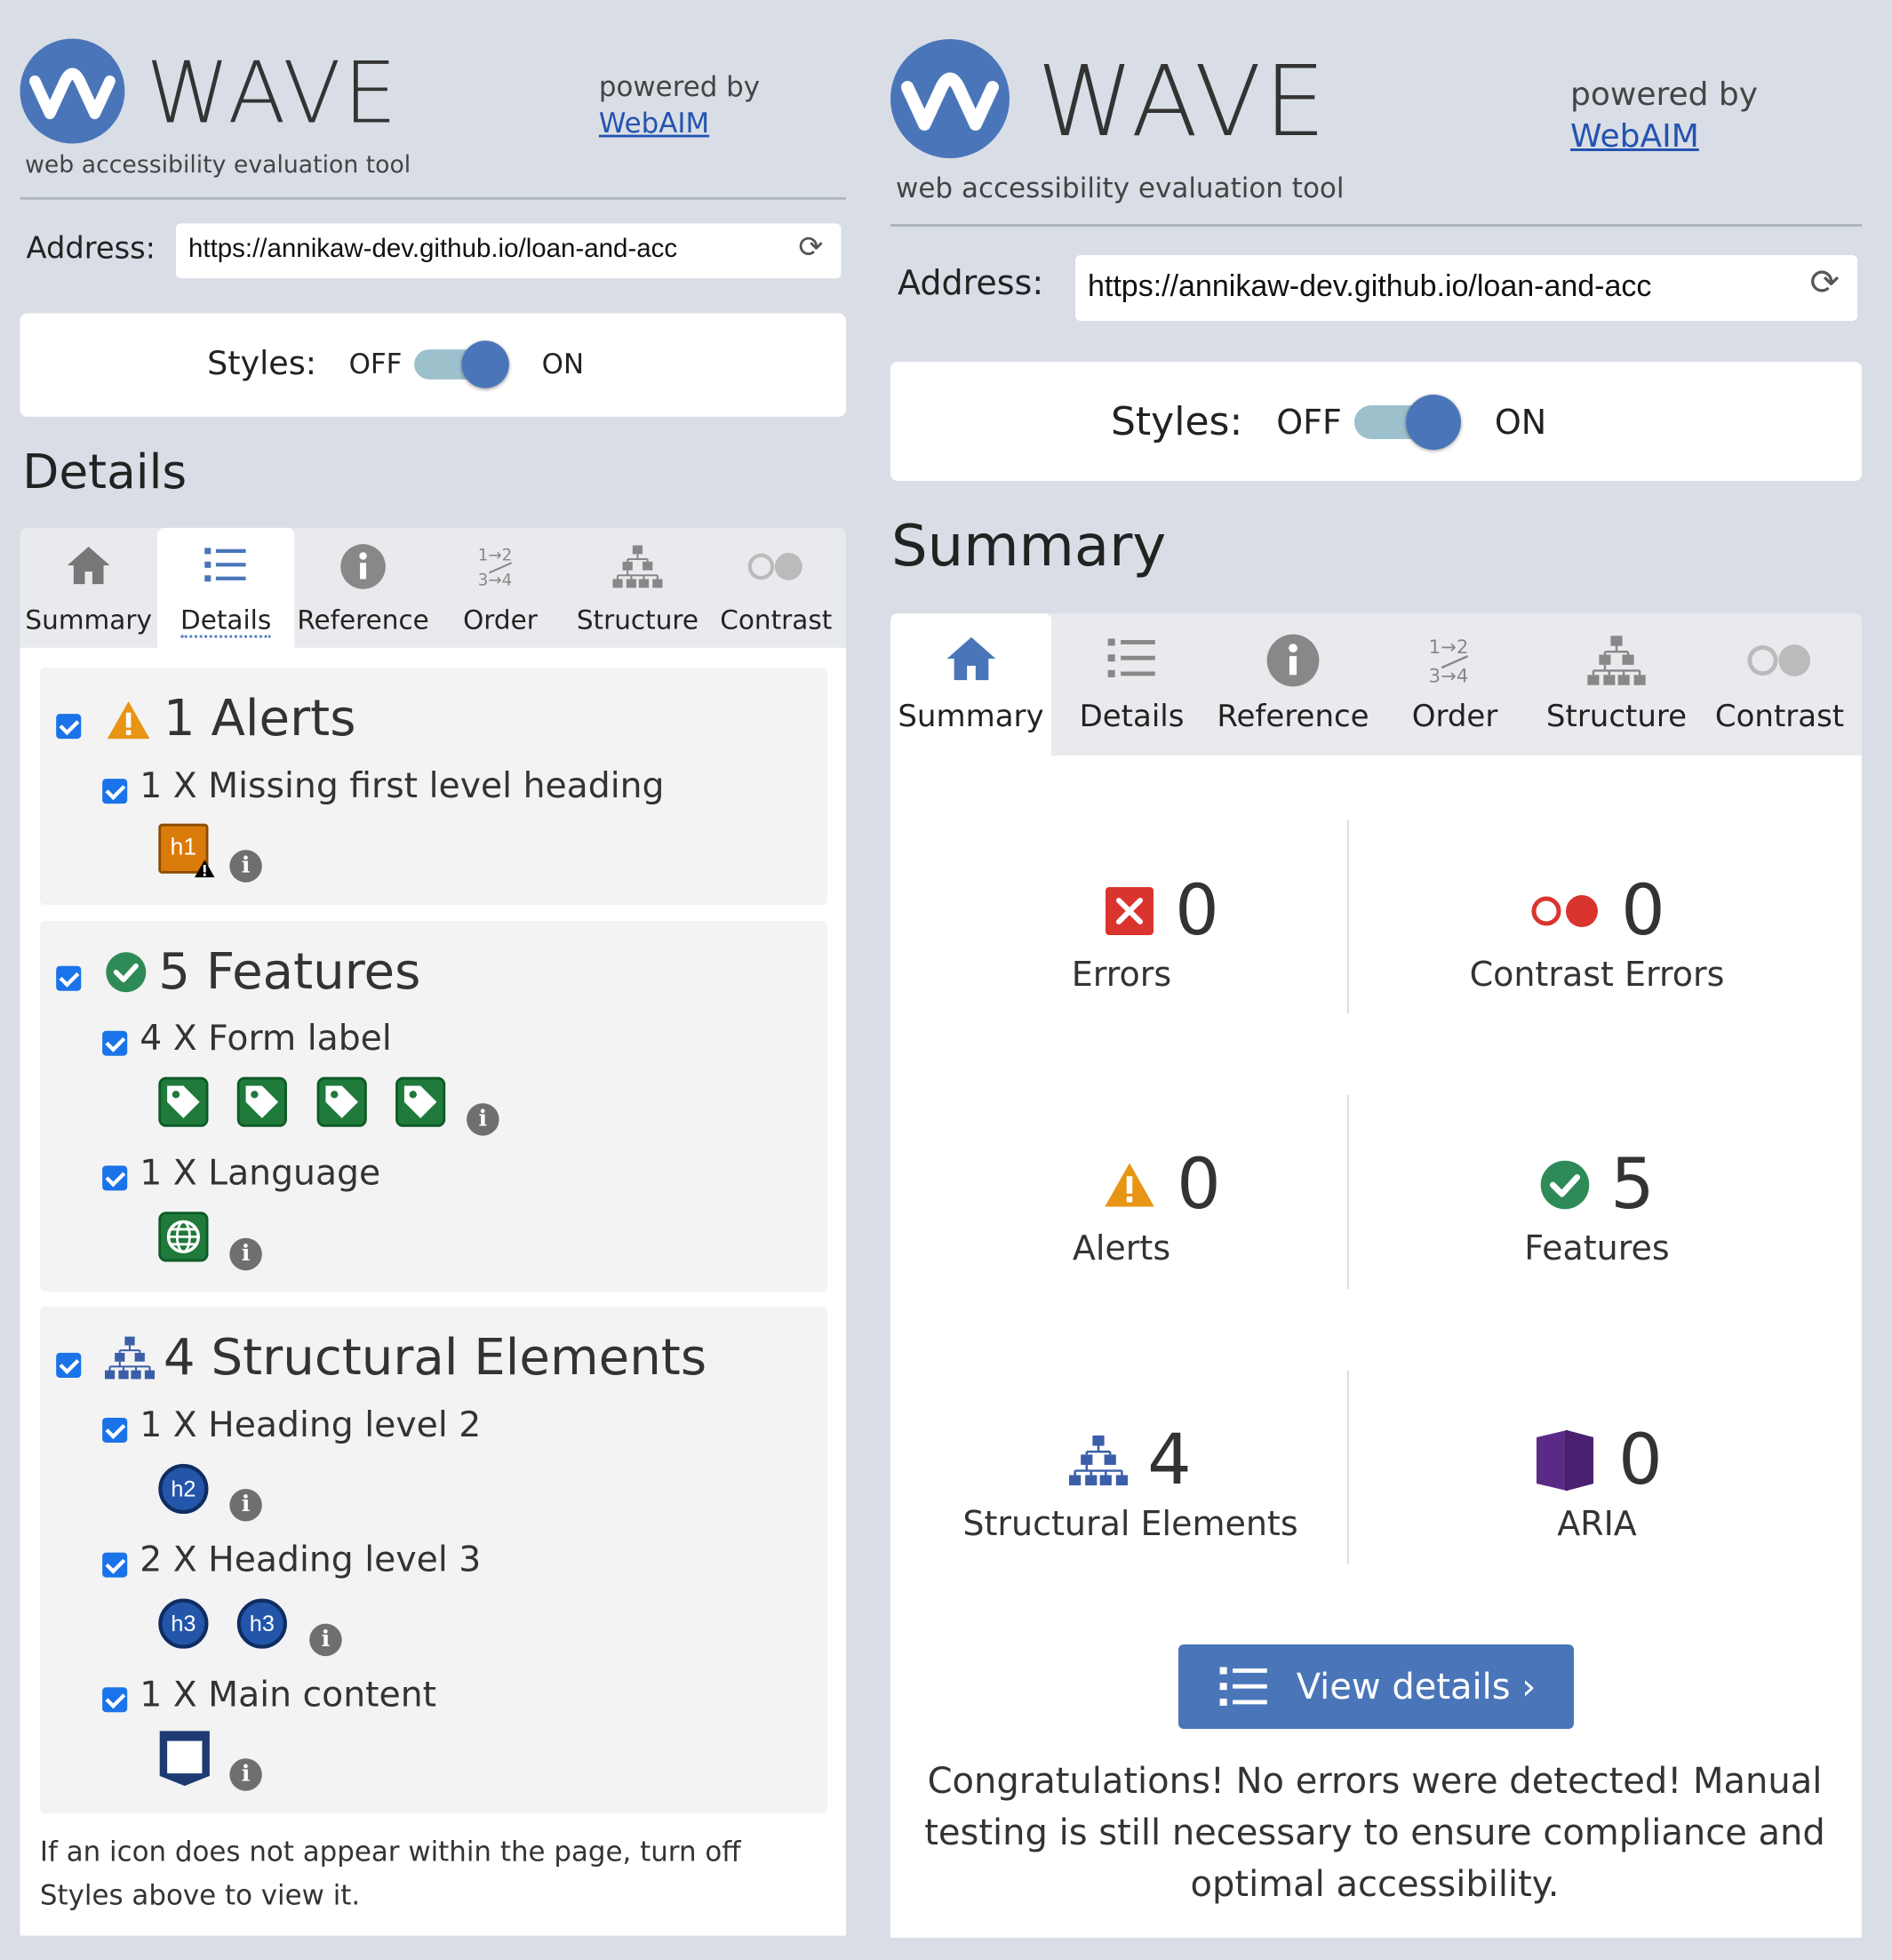 The width and height of the screenshot is (1892, 1960). I want to click on feature-check-icon, so click(126, 972).